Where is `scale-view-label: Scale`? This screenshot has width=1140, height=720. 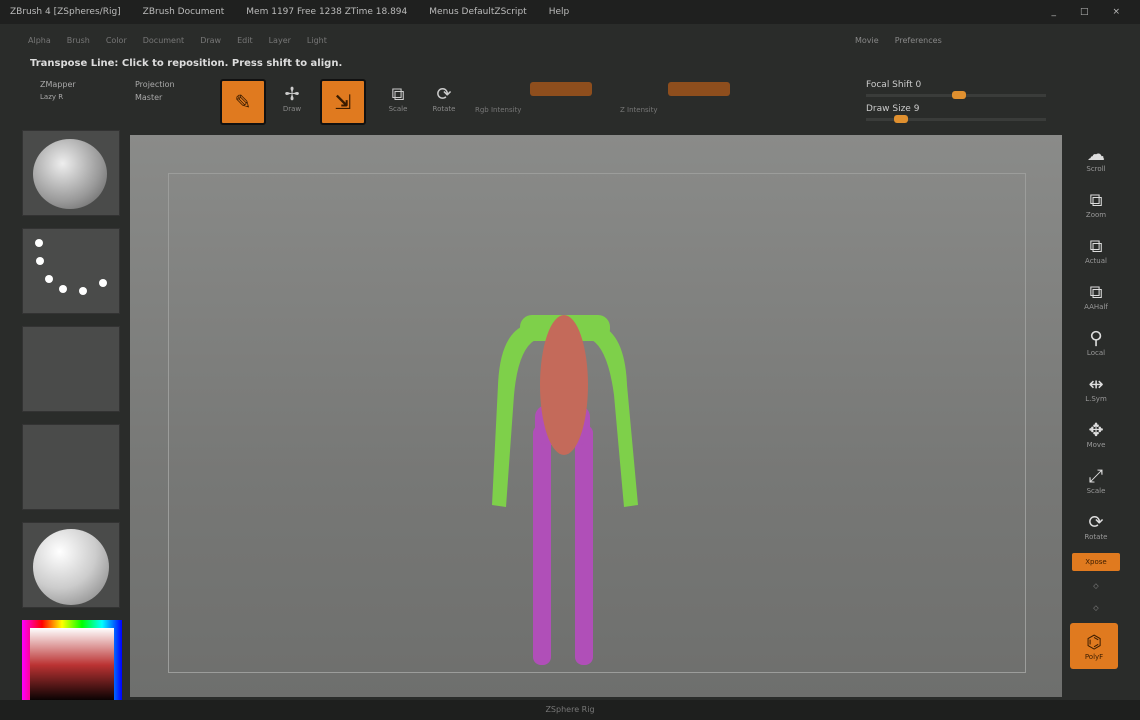 scale-view-label: Scale is located at coordinates (1096, 490).